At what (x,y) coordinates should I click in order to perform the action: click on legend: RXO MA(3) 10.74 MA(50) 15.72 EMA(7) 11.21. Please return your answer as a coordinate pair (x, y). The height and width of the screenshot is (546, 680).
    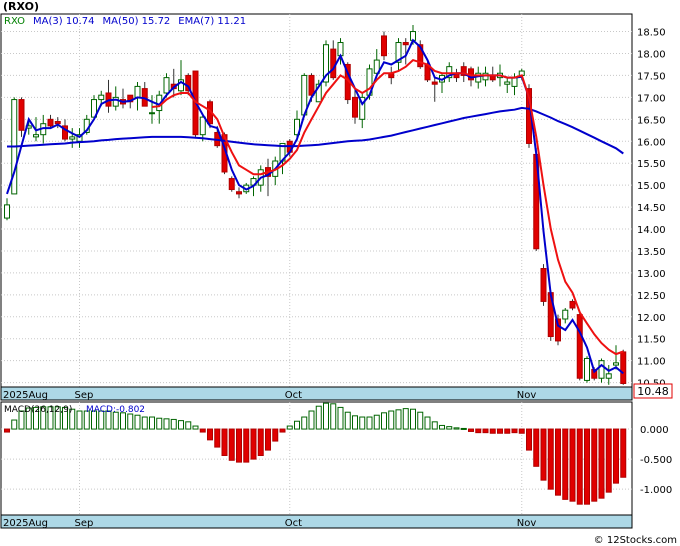
    Looking at the image, I should click on (125, 21).